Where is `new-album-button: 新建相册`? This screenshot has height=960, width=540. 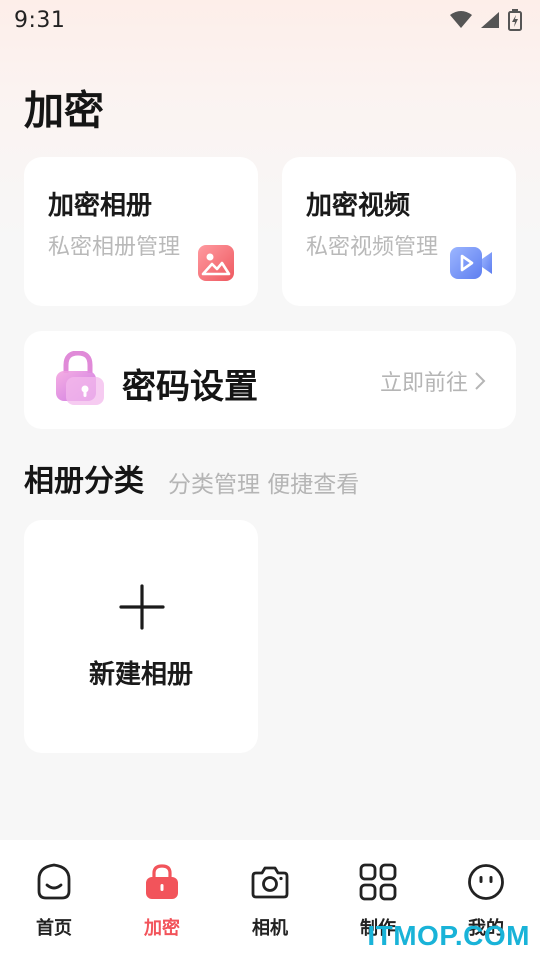
new-album-button: 新建相册 is located at coordinates (141, 636).